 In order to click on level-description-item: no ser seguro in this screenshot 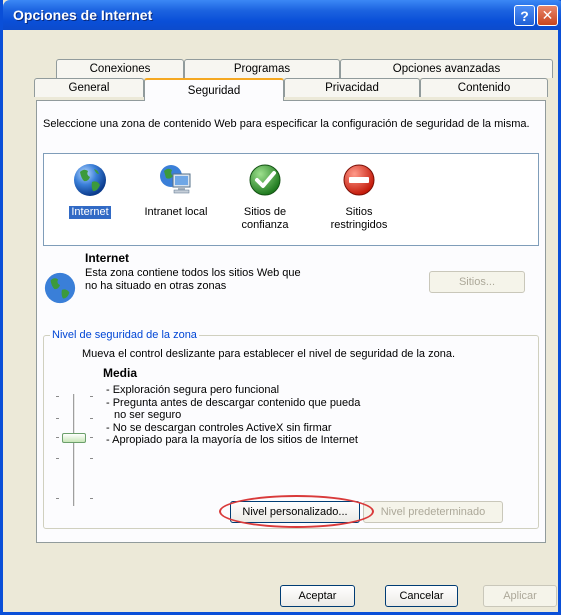, I will do `click(148, 415)`.